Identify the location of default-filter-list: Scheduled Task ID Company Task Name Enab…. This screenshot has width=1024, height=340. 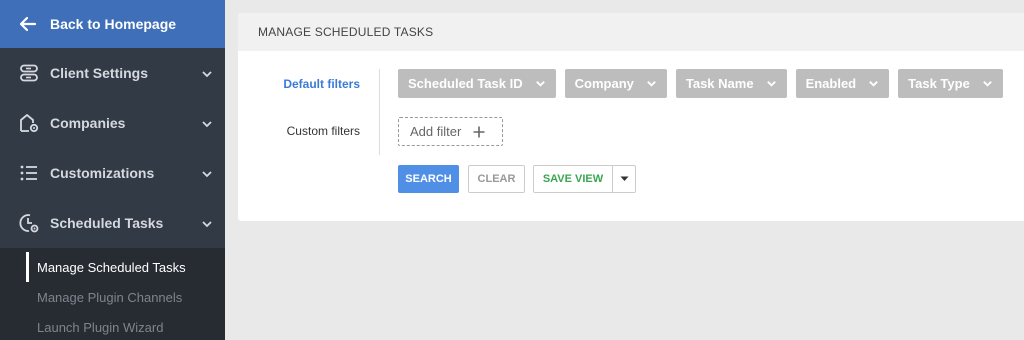
(700, 83).